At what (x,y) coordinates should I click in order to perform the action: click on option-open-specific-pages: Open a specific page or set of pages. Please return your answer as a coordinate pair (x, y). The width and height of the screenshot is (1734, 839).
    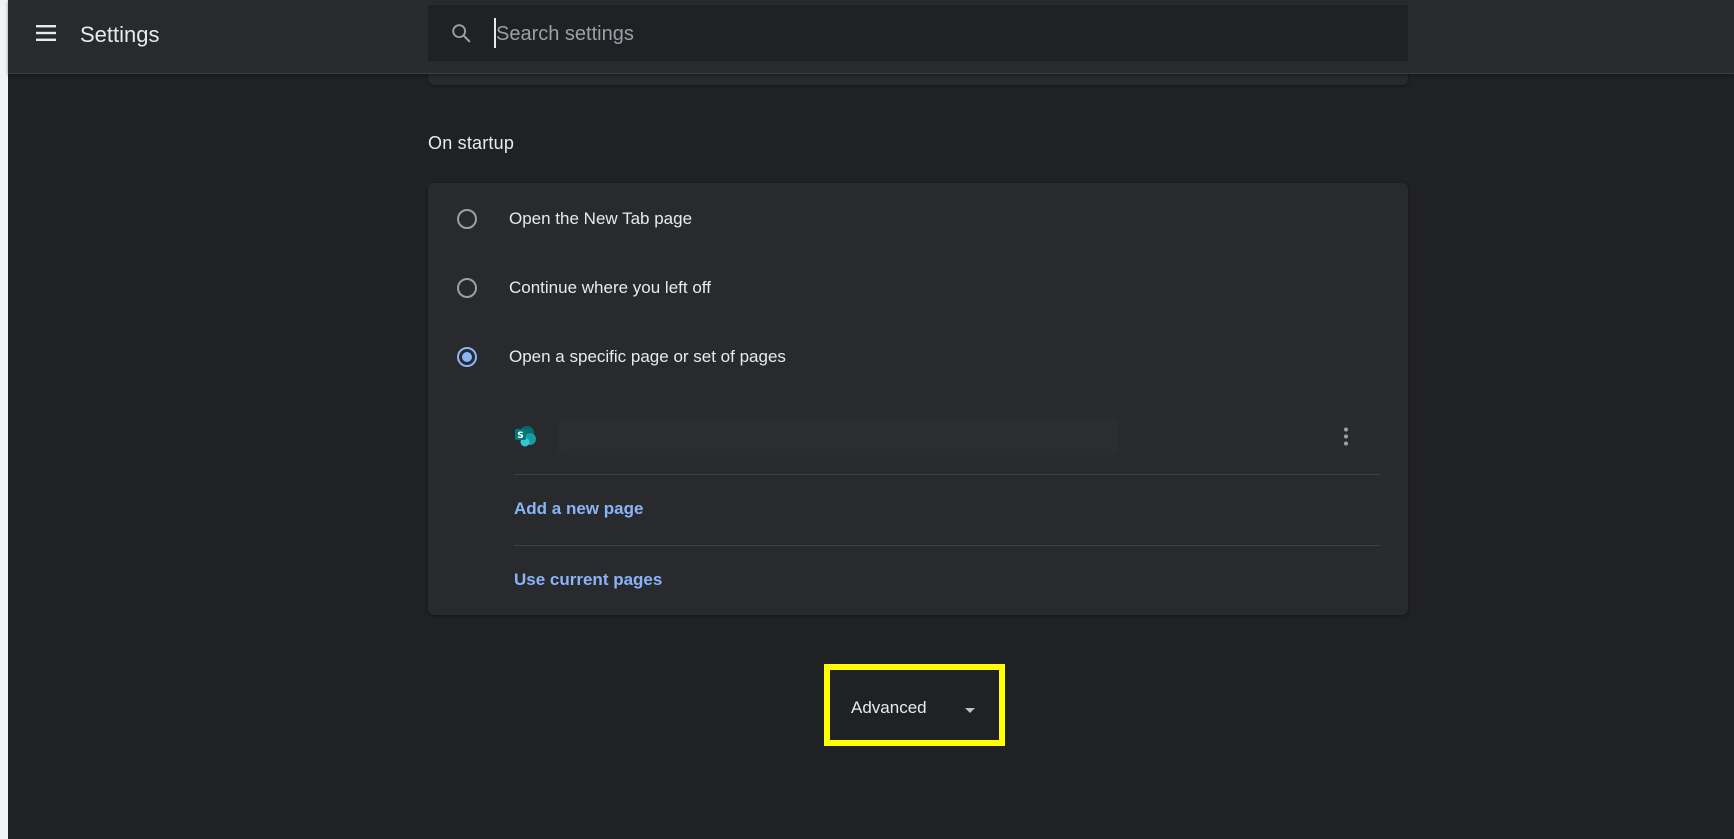
    Looking at the image, I should click on (918, 357).